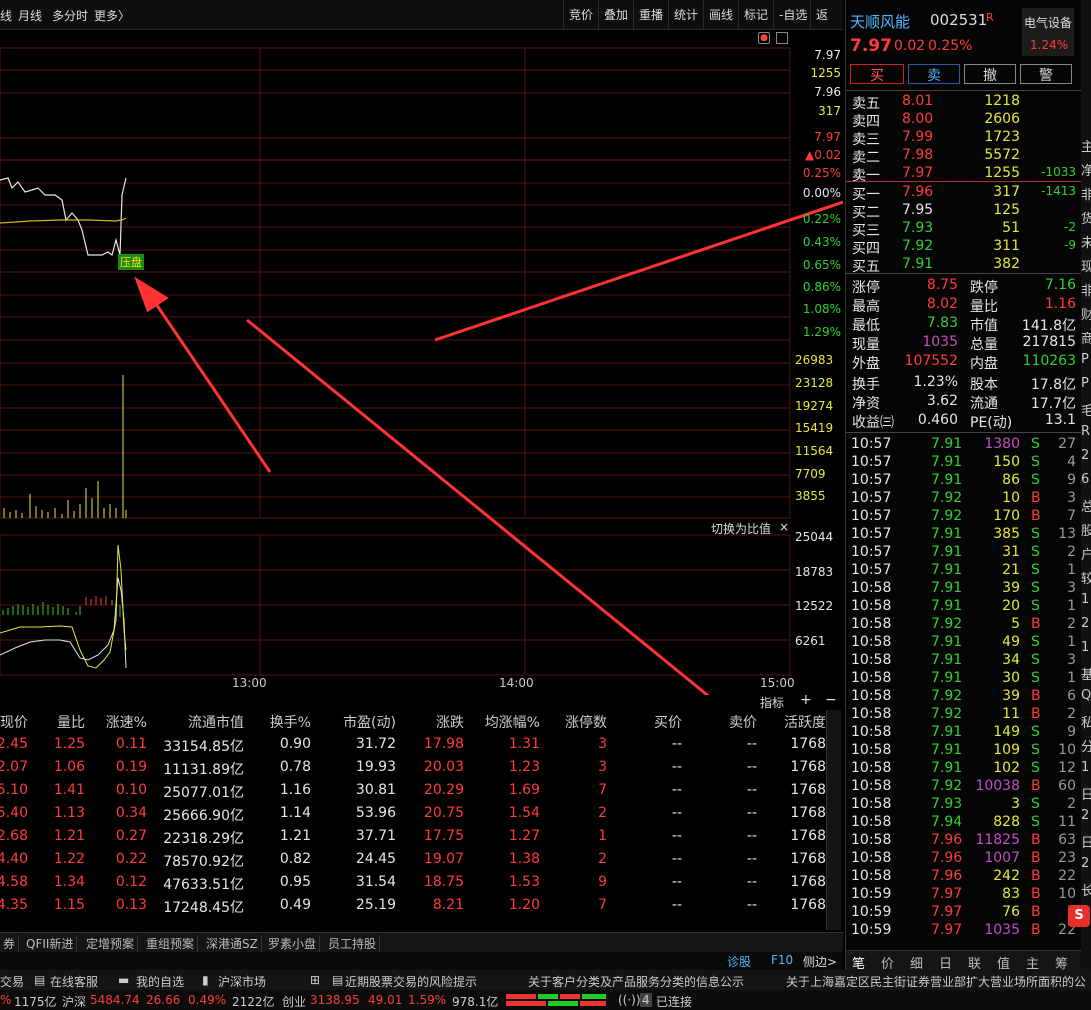  Describe the element at coordinates (50, 943) in the screenshot. I see `tab-qfii: QFII新进` at that location.